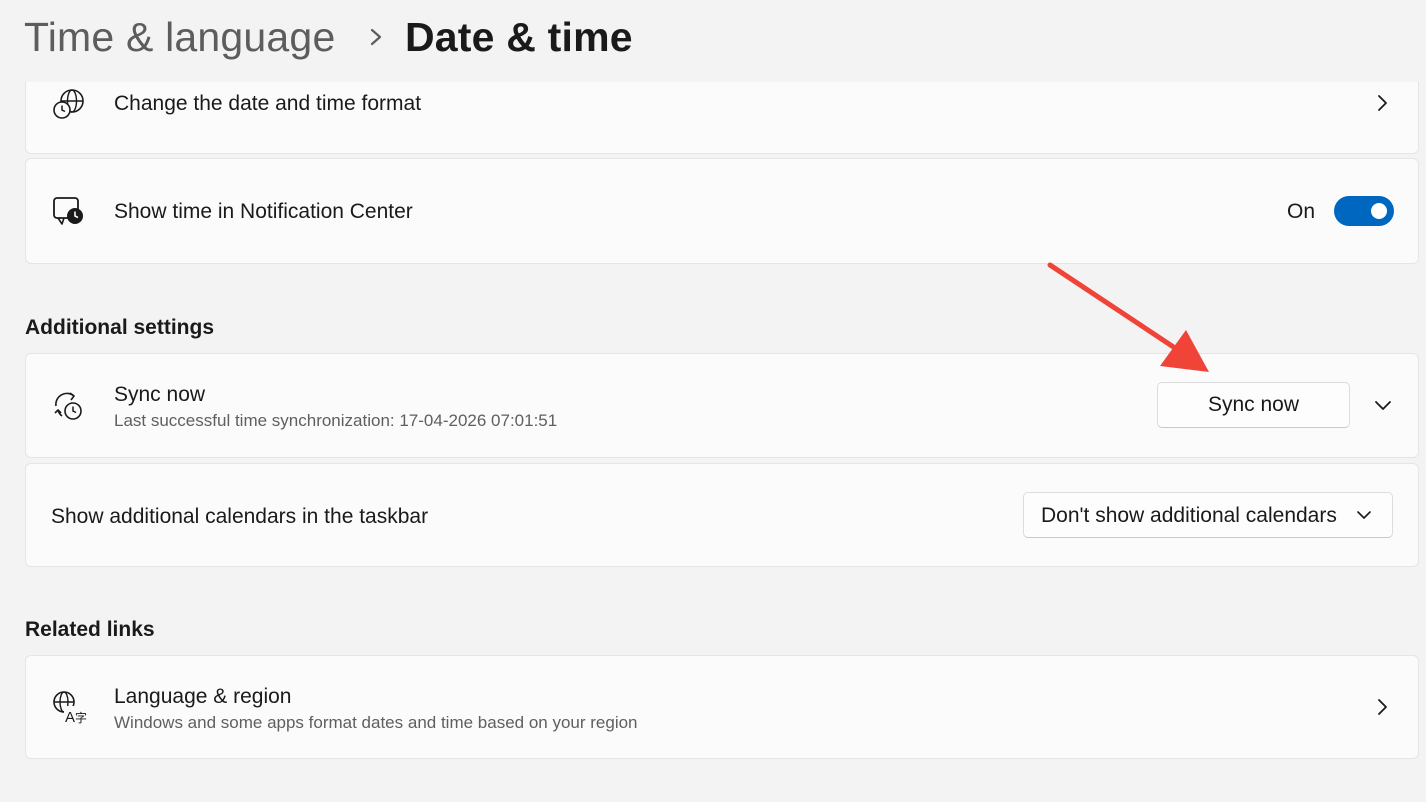 The width and height of the screenshot is (1426, 802). Describe the element at coordinates (179, 37) in the screenshot. I see `breadcrumb-parent-link: Time & language` at that location.